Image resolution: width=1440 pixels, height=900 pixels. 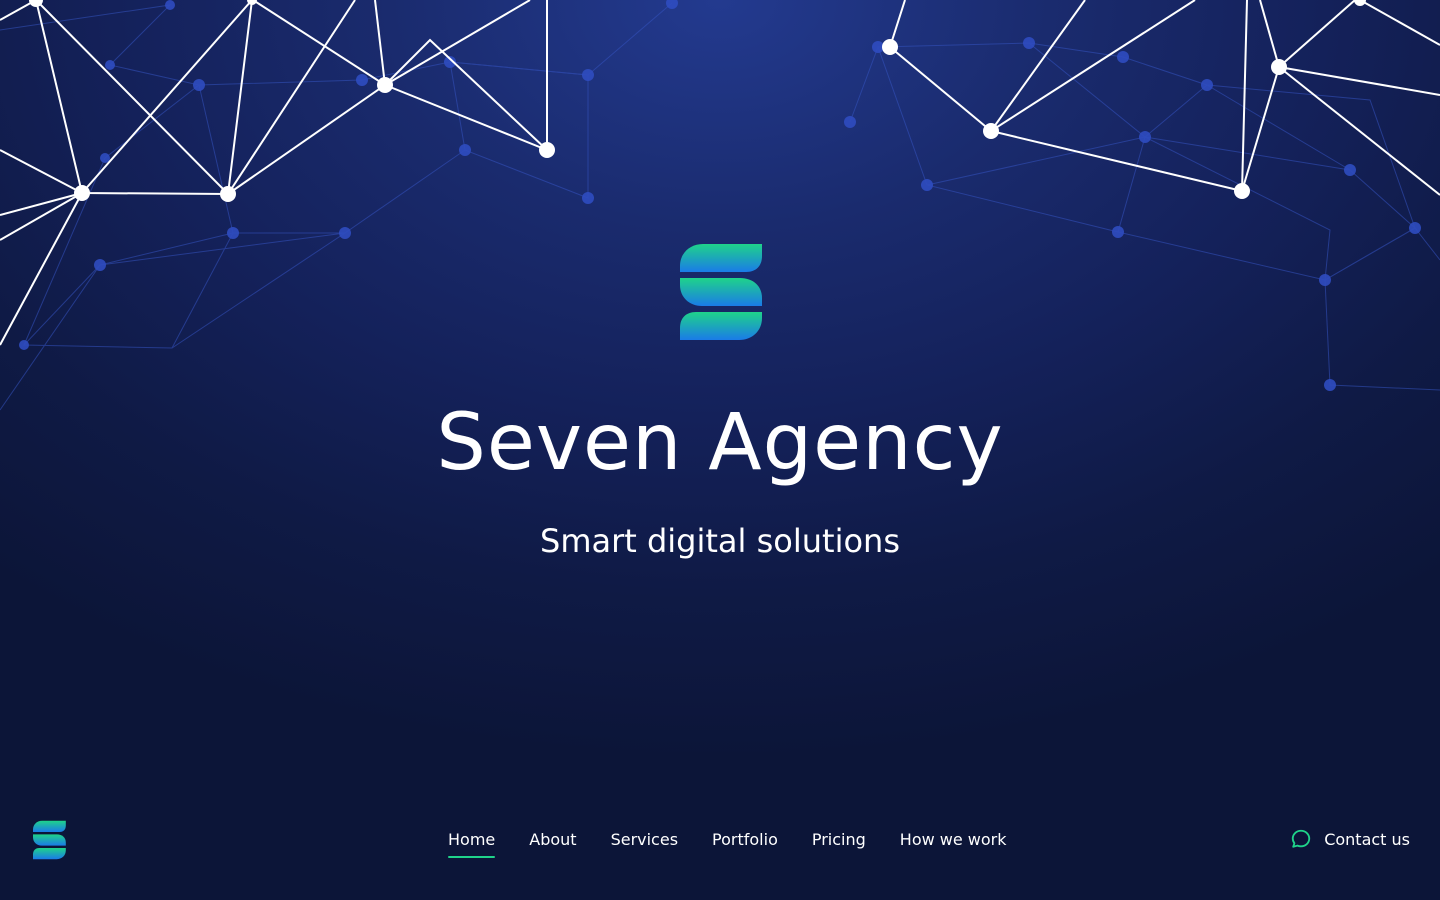 I want to click on seven-agency-s-logo-icon, so click(x=721, y=292).